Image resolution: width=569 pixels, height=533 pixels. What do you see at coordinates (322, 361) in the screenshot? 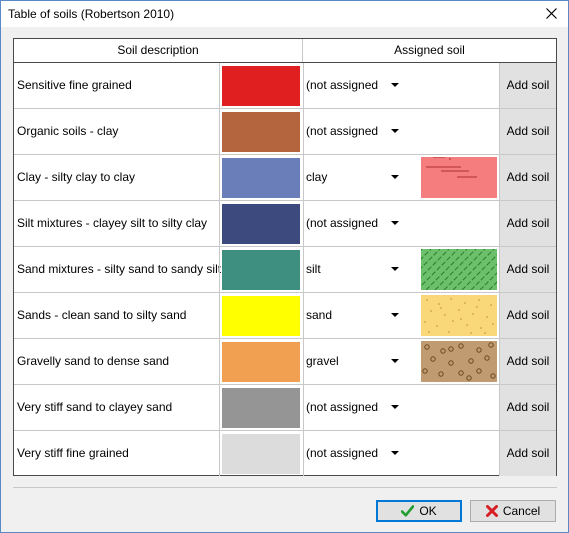
I see `assigned-soil-value: gravel` at bounding box center [322, 361].